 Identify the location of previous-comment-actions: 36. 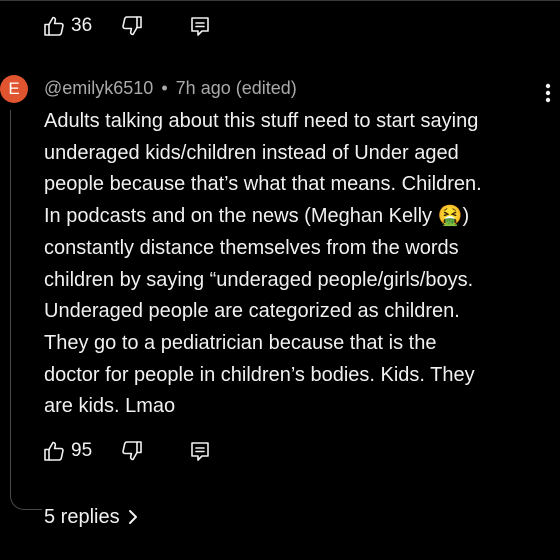
(125, 26).